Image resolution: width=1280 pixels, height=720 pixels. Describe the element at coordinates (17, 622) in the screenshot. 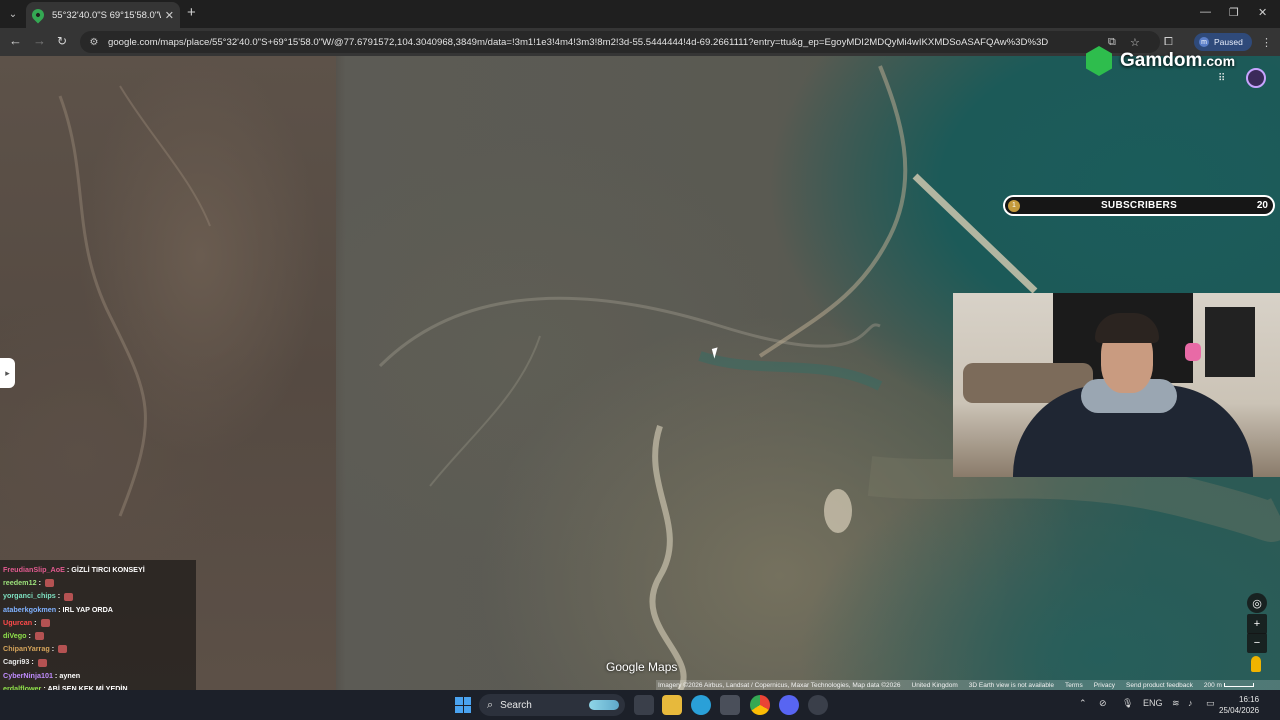

I see `chat-username: Ugurcan` at that location.